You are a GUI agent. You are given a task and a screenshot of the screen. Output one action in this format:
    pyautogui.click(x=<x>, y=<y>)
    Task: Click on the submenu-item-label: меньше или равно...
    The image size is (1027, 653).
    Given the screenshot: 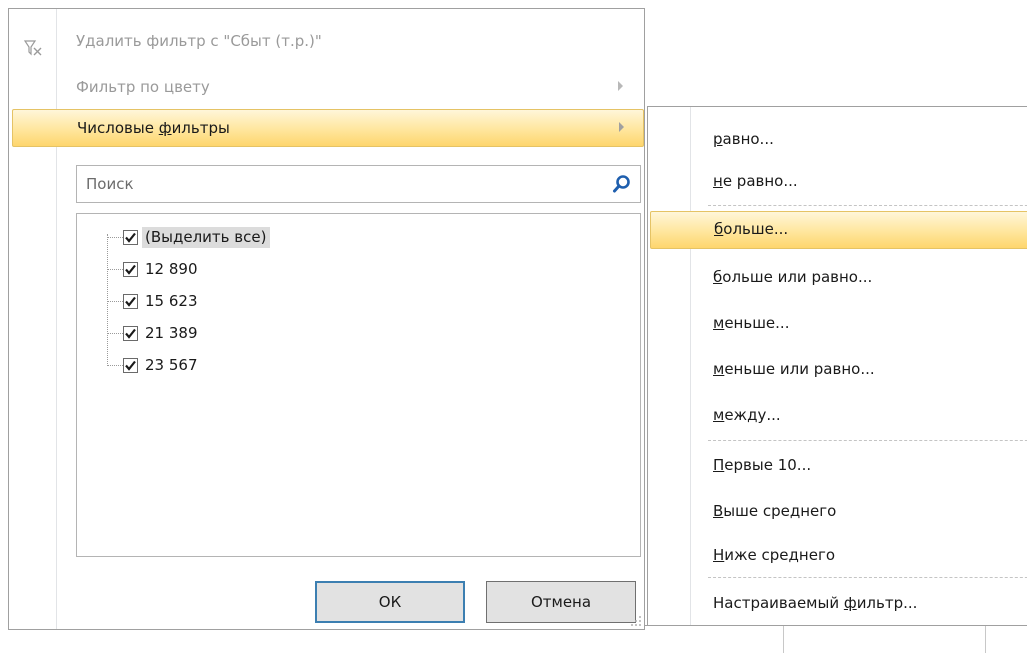 What is the action you would take?
    pyautogui.click(x=794, y=369)
    